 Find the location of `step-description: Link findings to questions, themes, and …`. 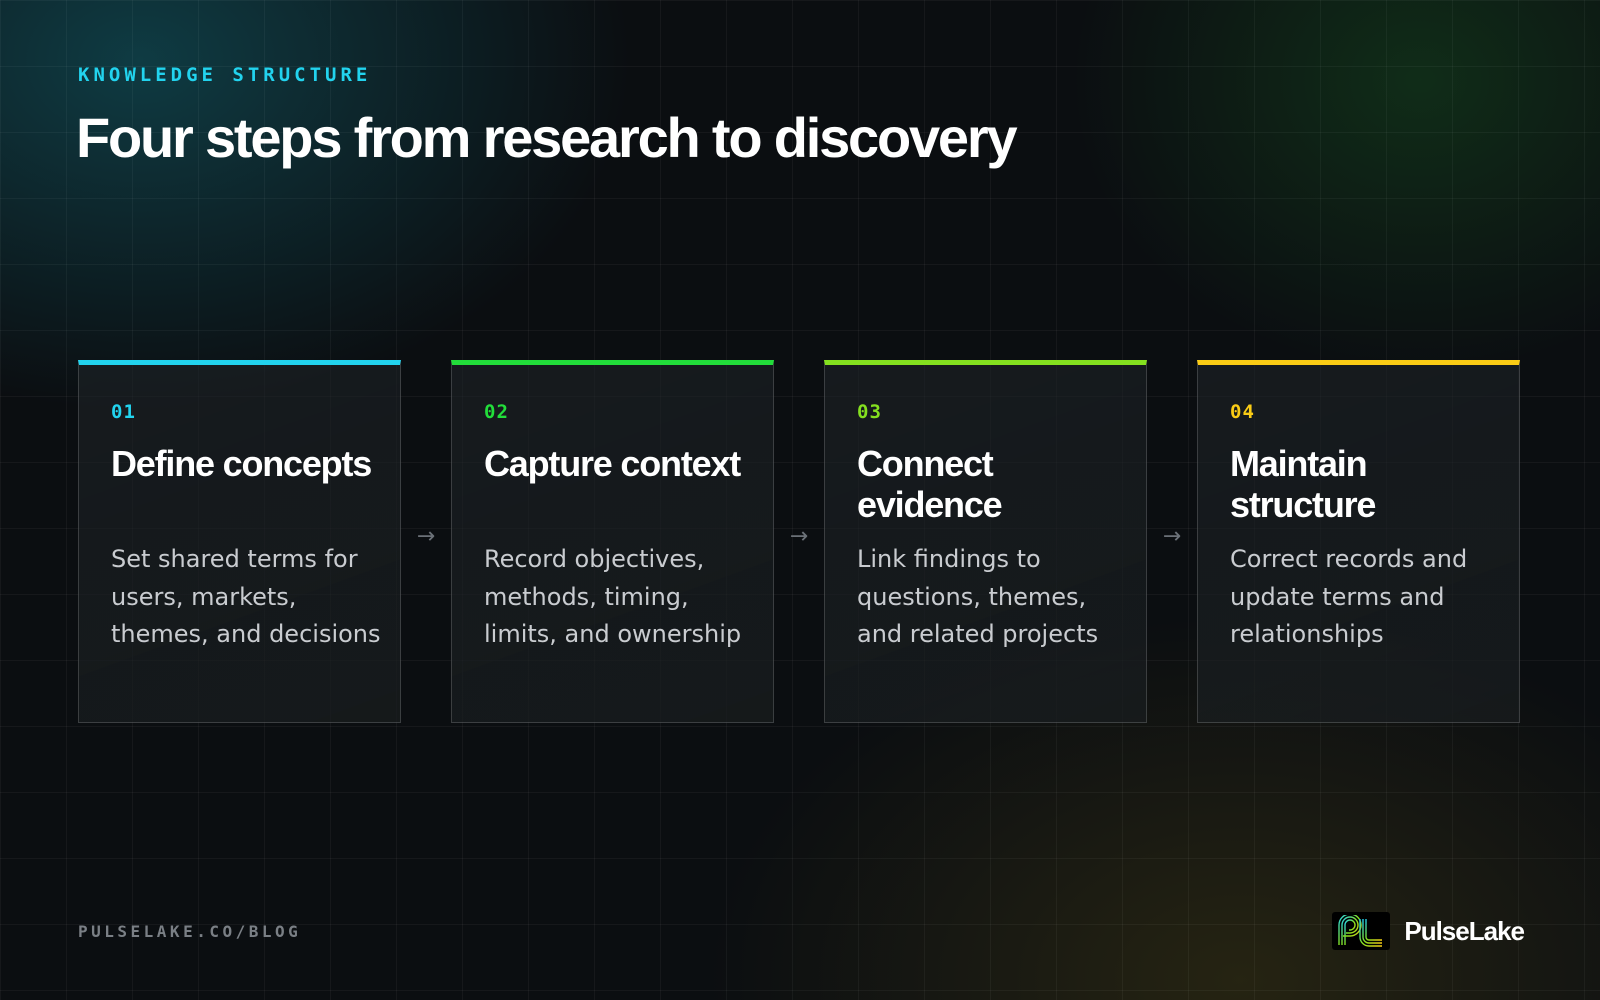

step-description: Link findings to questions, themes, and … is located at coordinates (978, 596).